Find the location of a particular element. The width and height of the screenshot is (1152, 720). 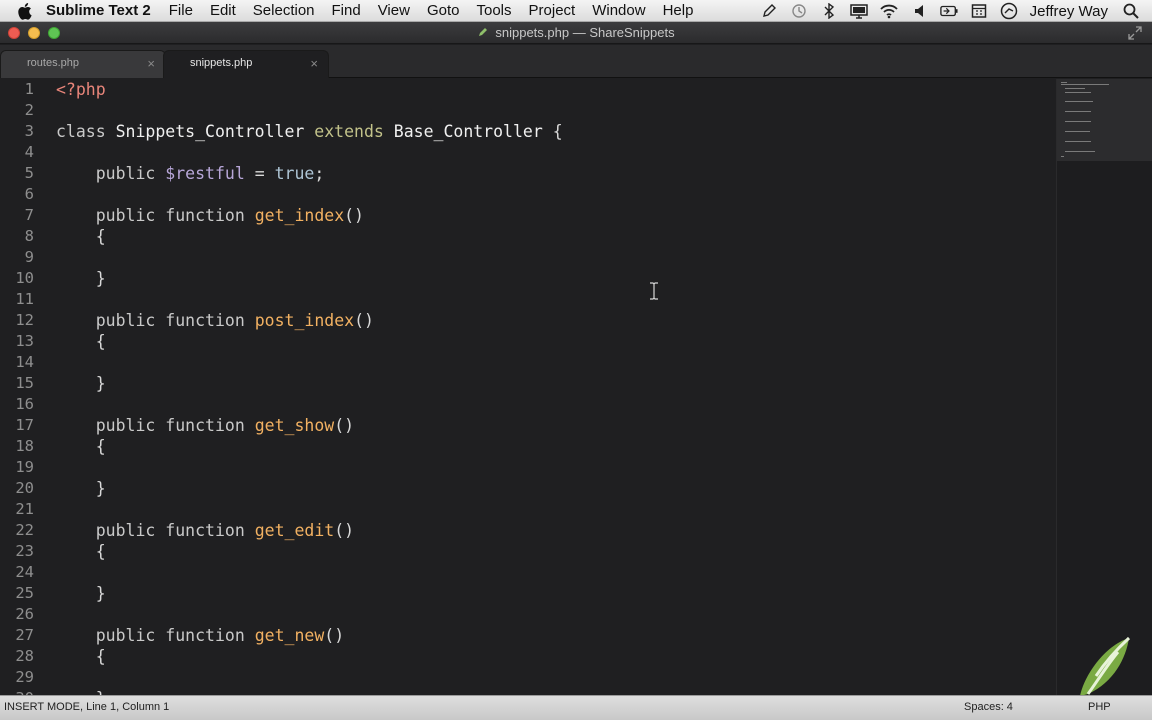

code-line: public function get_index() is located at coordinates (309, 215).